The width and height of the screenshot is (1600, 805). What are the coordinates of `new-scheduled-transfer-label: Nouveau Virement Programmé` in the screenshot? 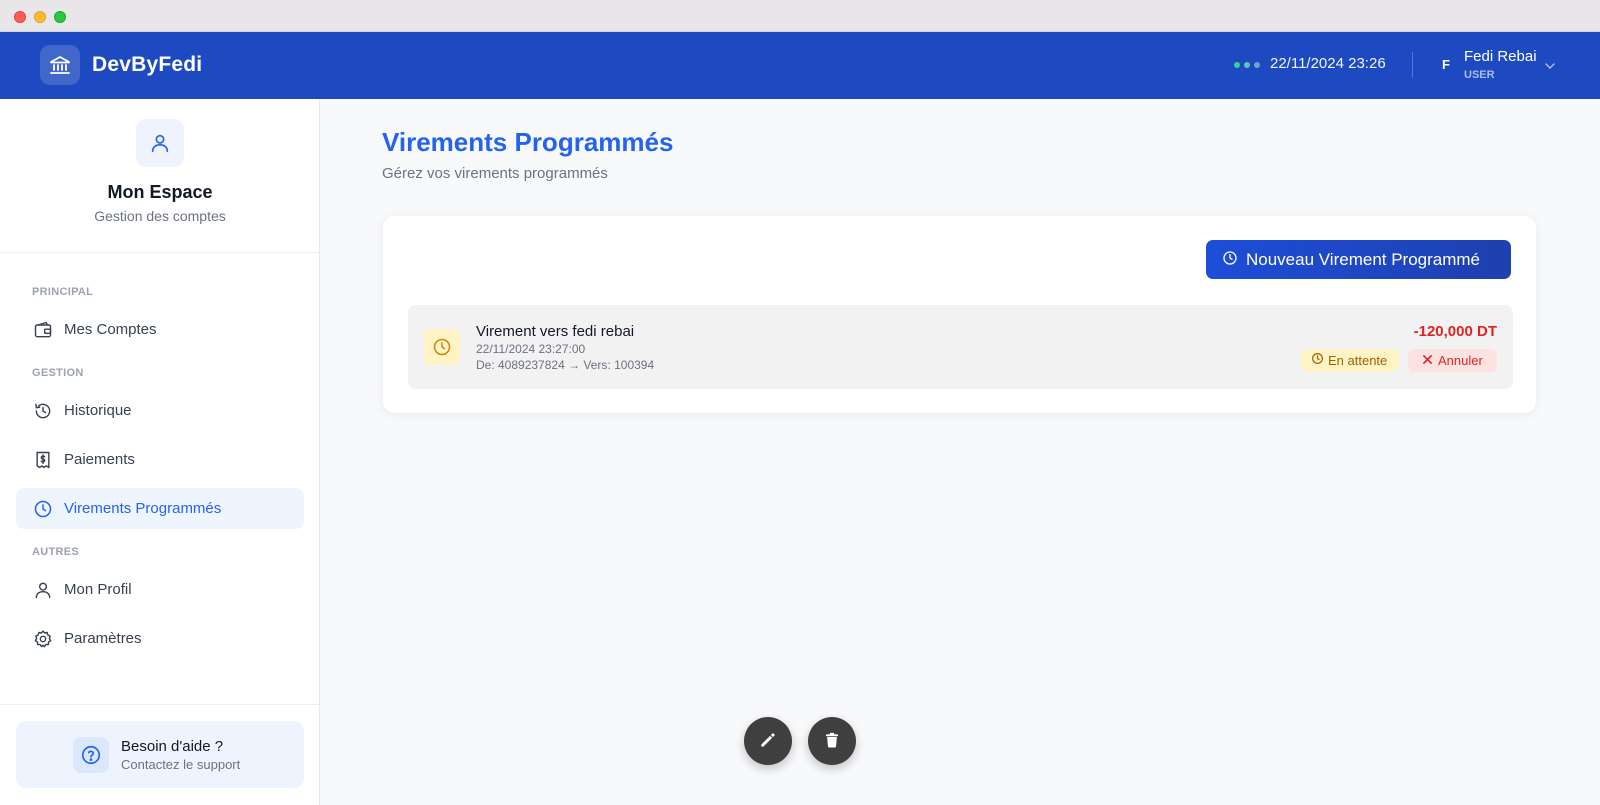 It's located at (1363, 259).